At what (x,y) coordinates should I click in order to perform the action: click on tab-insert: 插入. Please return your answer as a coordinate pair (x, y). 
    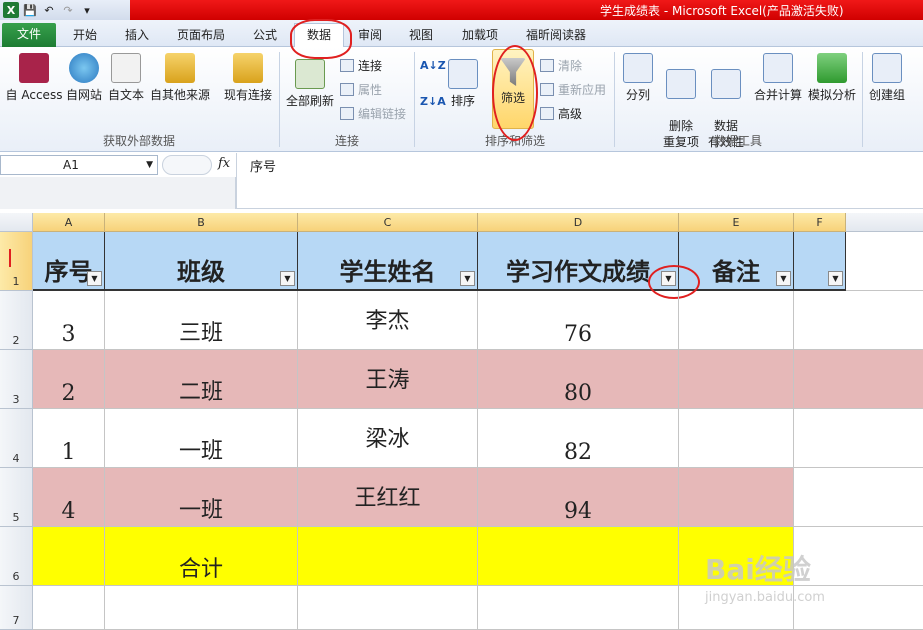
    Looking at the image, I should click on (137, 35).